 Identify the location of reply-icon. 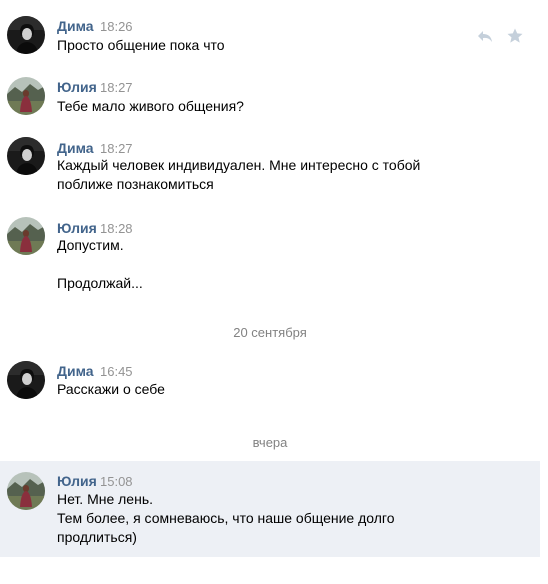
(485, 36).